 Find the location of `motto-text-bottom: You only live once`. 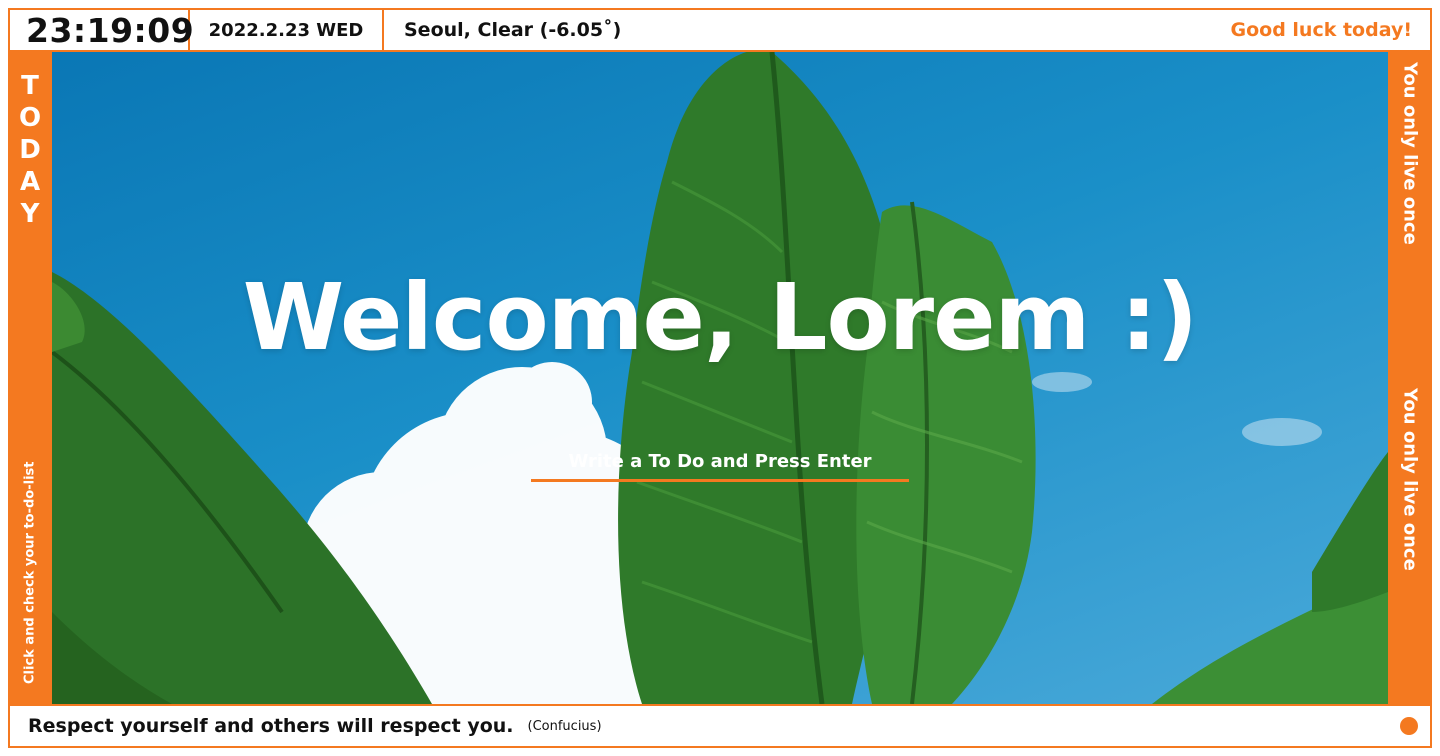

motto-text-bottom: You only live once is located at coordinates (1410, 479).